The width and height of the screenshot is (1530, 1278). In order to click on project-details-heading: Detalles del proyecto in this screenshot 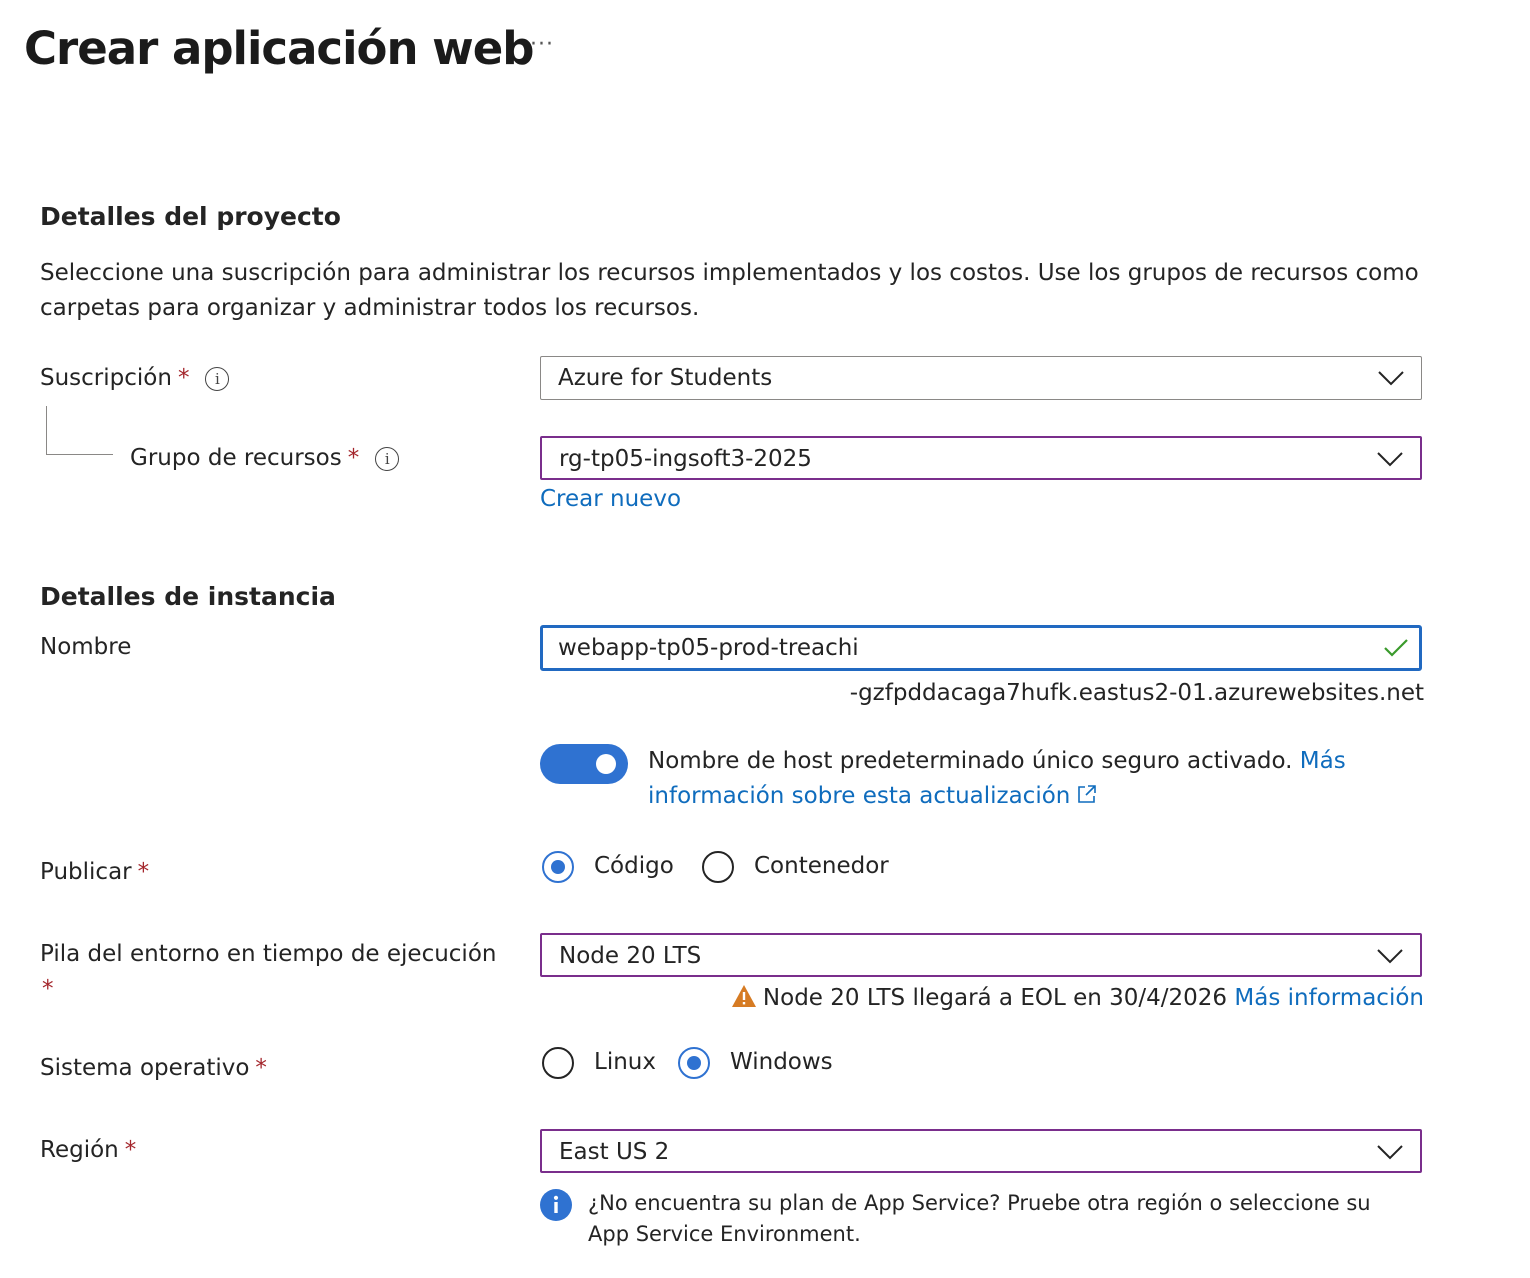, I will do `click(190, 216)`.